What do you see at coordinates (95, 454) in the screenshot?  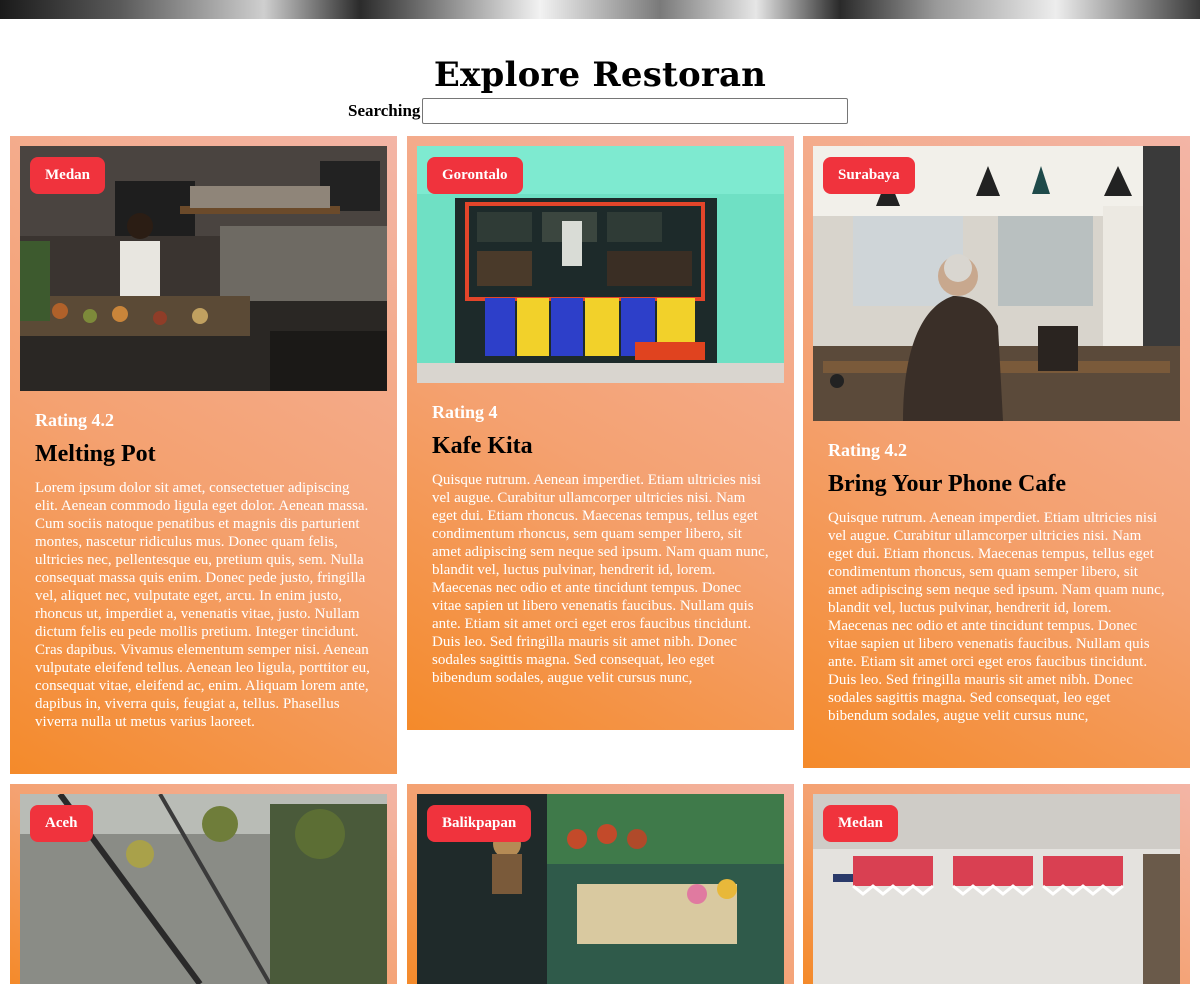 I see `restaurant-name: Melting Pot` at bounding box center [95, 454].